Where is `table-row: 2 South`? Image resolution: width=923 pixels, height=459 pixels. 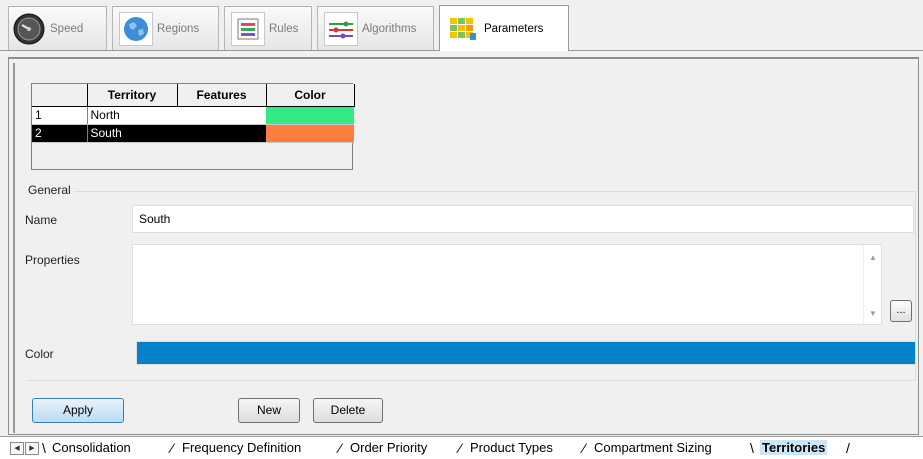
table-row: 2 South is located at coordinates (193, 133).